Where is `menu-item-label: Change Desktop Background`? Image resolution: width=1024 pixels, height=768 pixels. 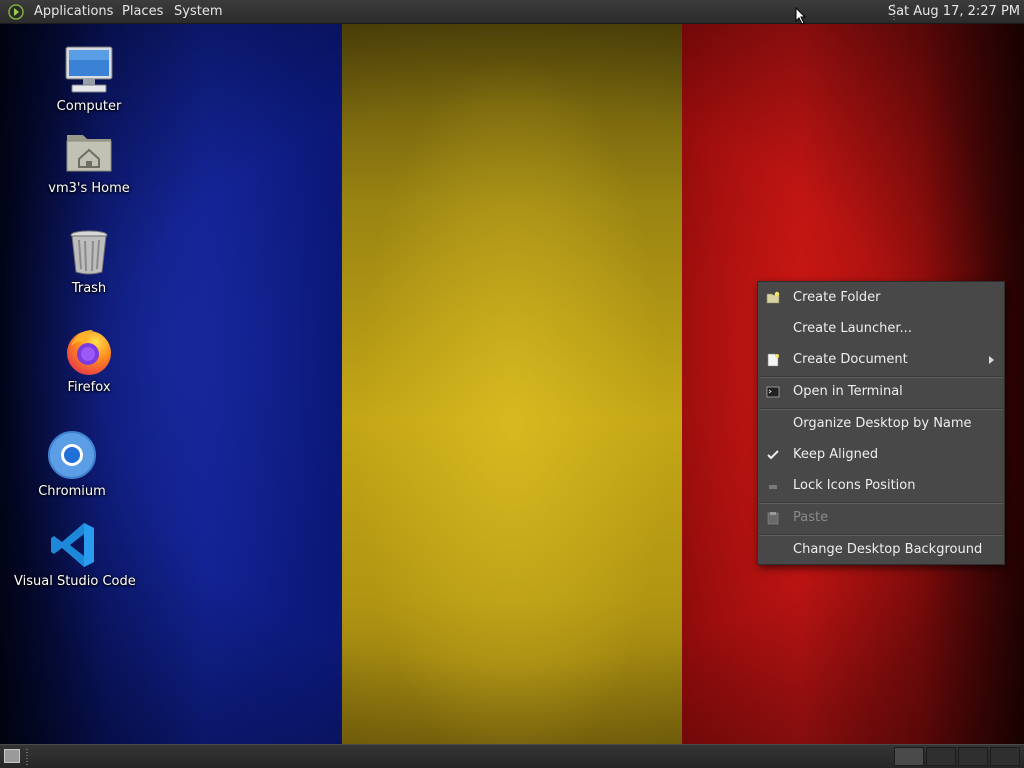
menu-item-label: Change Desktop Background is located at coordinates (888, 549).